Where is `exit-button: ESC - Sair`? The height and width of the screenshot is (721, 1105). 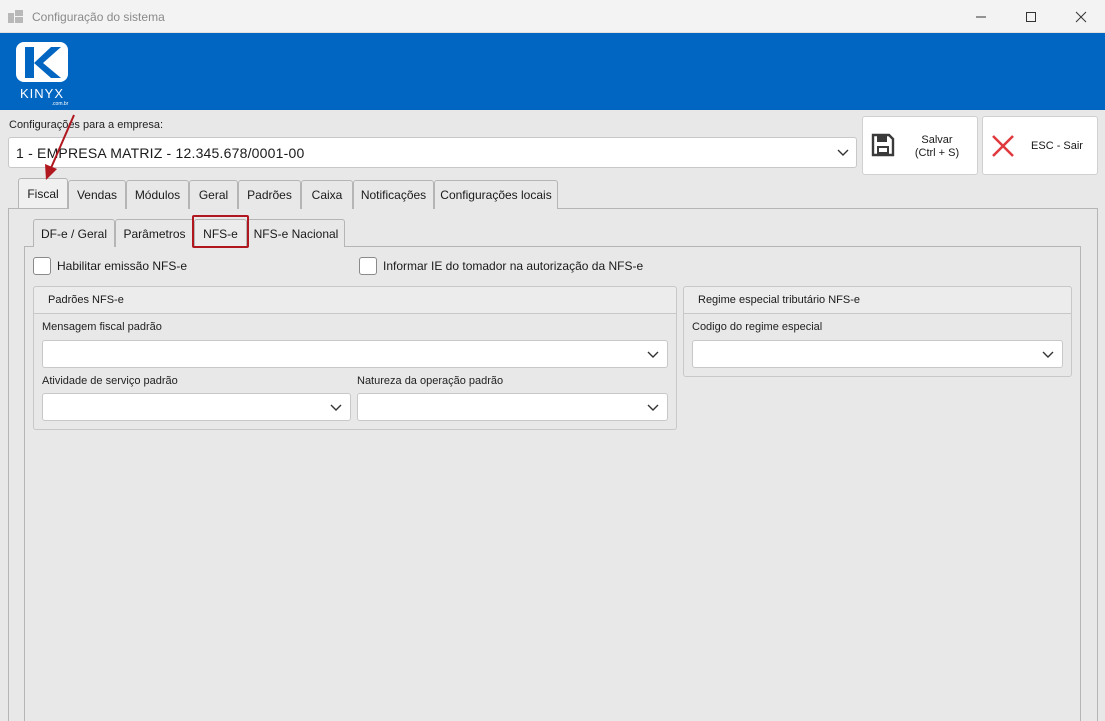 exit-button: ESC - Sair is located at coordinates (1040, 145).